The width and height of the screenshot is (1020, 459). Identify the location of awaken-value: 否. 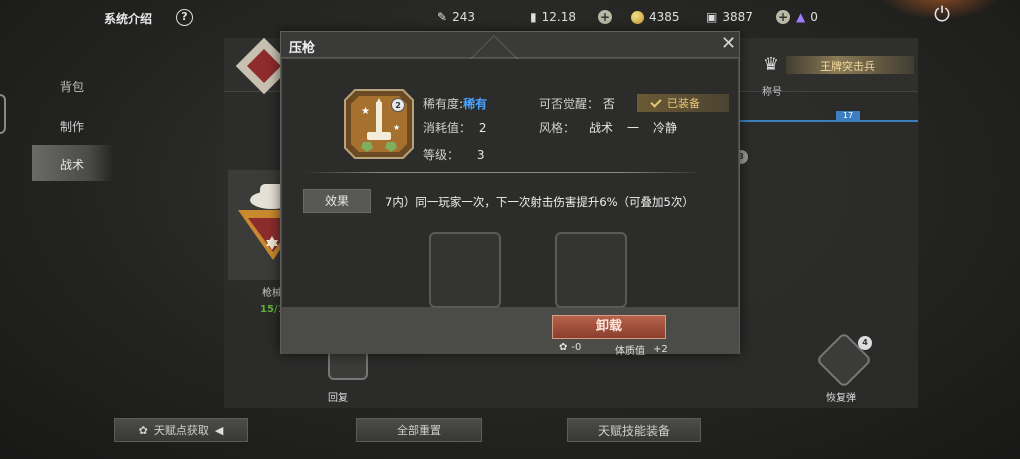
(608, 104).